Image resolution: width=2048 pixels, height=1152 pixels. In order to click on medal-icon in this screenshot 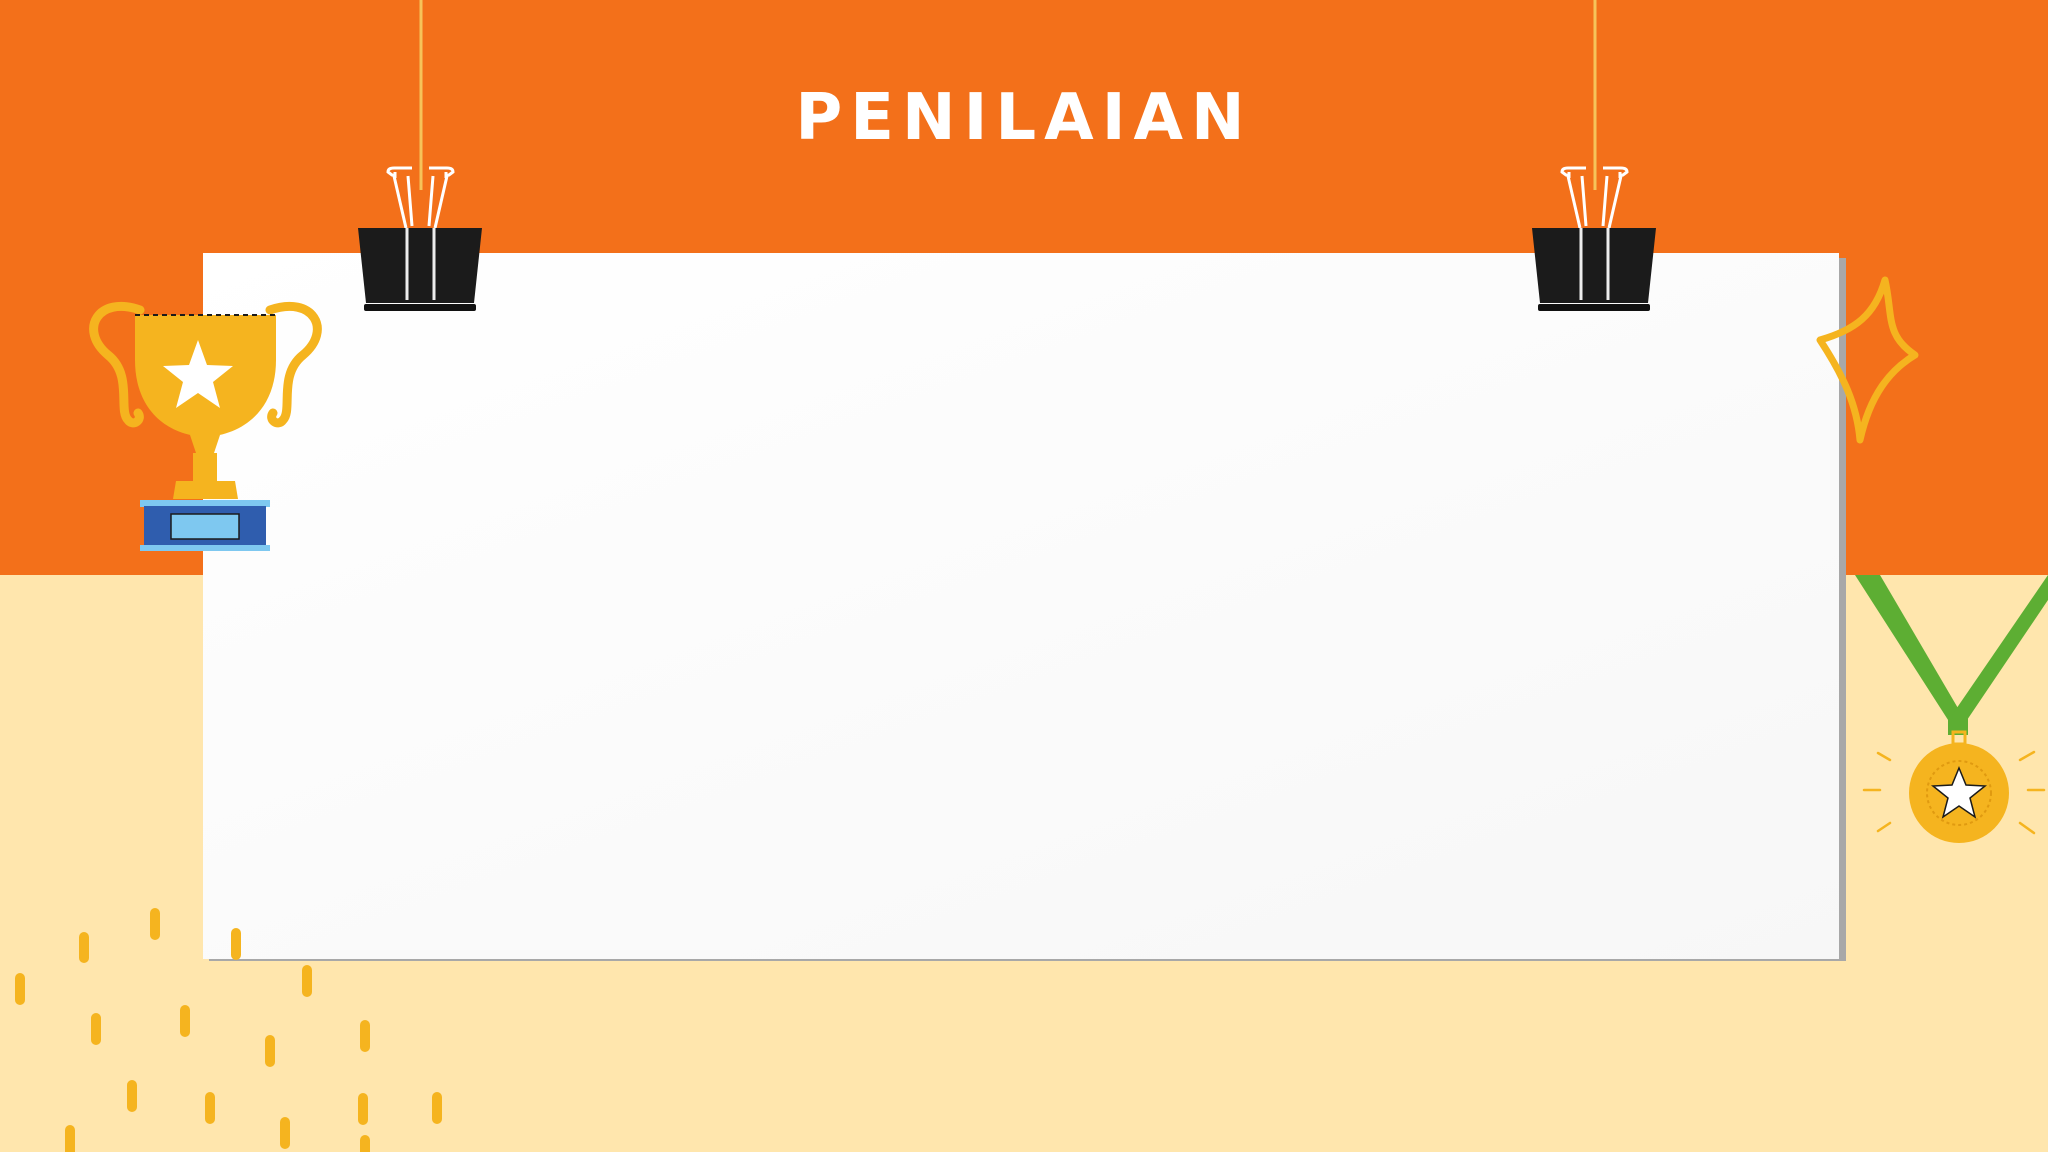, I will do `click(1951, 709)`.